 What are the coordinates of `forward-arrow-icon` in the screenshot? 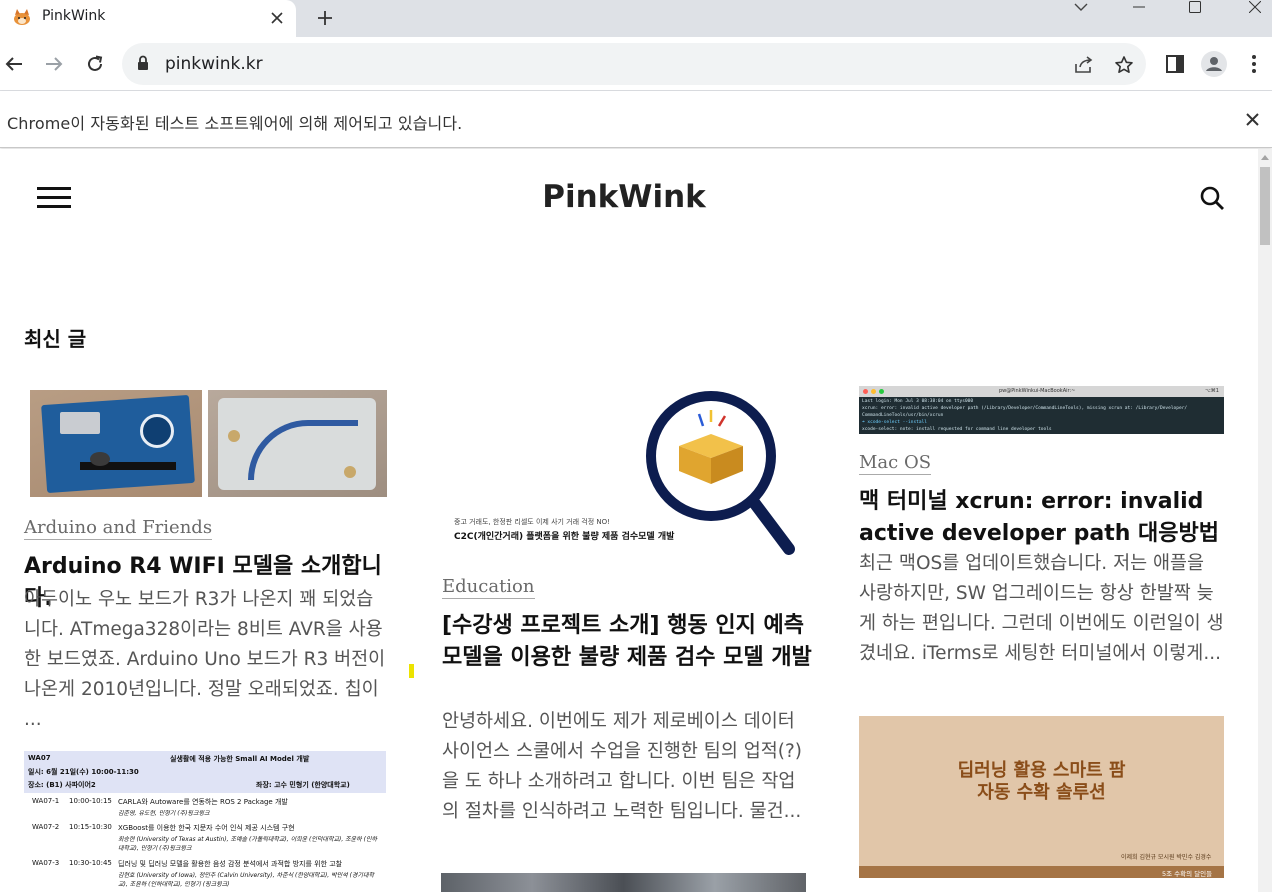 It's located at (54, 64).